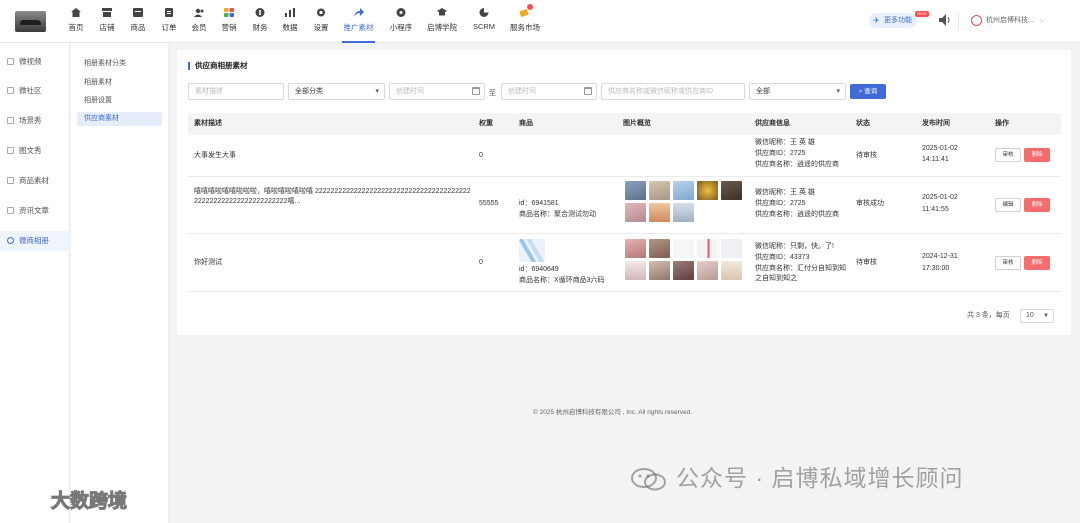 Image resolution: width=1080 pixels, height=523 pixels. I want to click on column-header: 发布时间, so click(936, 123).